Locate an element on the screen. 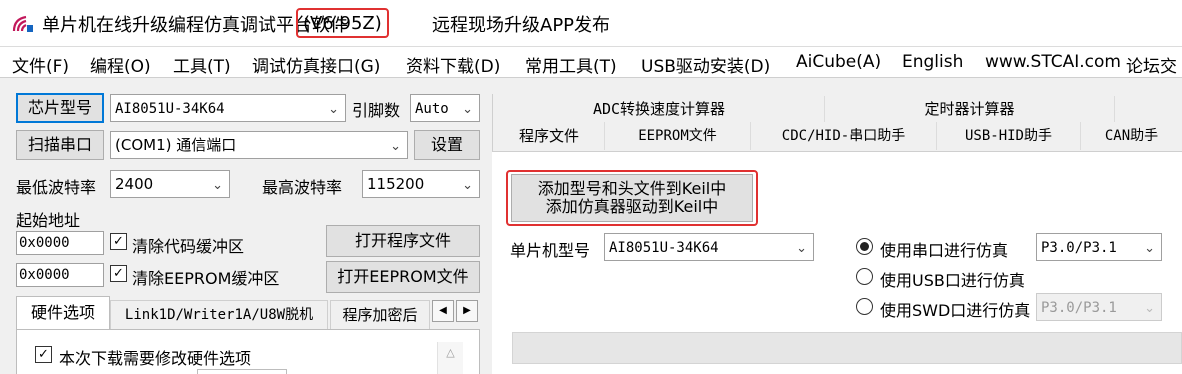 The image size is (1182, 374). serial-pins-value: P3.0/P3.1 is located at coordinates (1079, 248).